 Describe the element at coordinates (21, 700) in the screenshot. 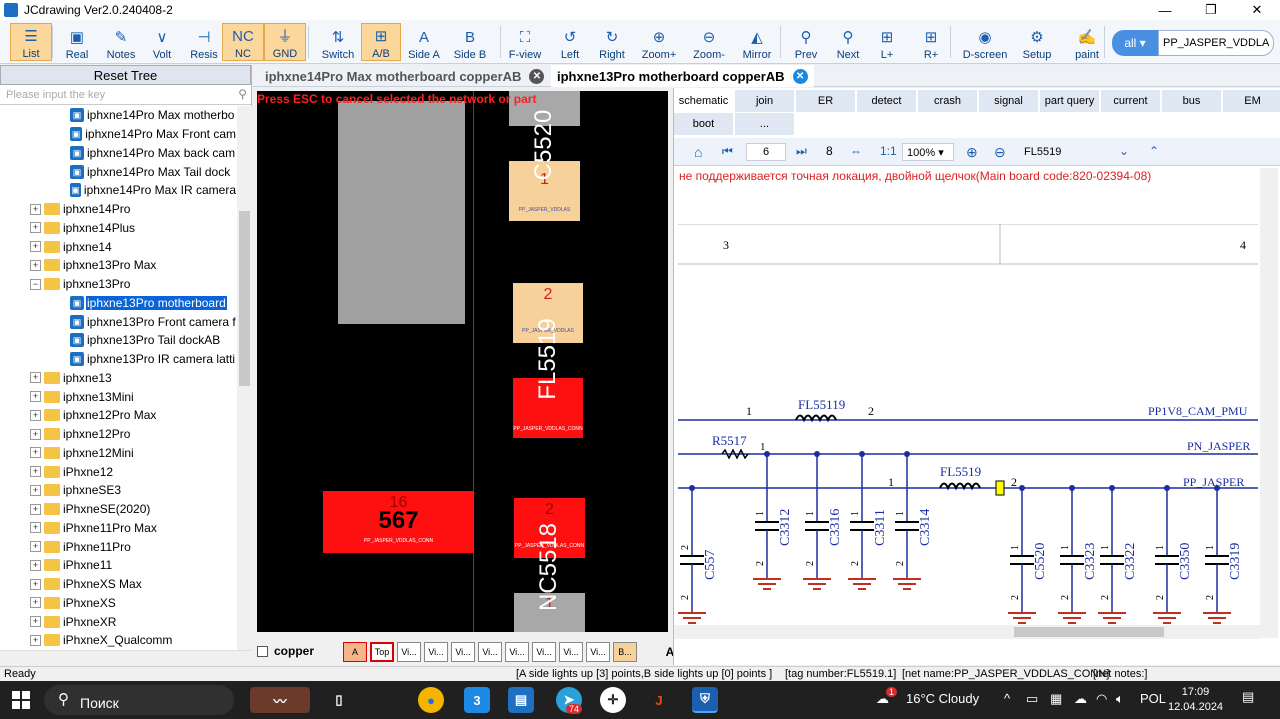

I see `windows-start-icon` at that location.